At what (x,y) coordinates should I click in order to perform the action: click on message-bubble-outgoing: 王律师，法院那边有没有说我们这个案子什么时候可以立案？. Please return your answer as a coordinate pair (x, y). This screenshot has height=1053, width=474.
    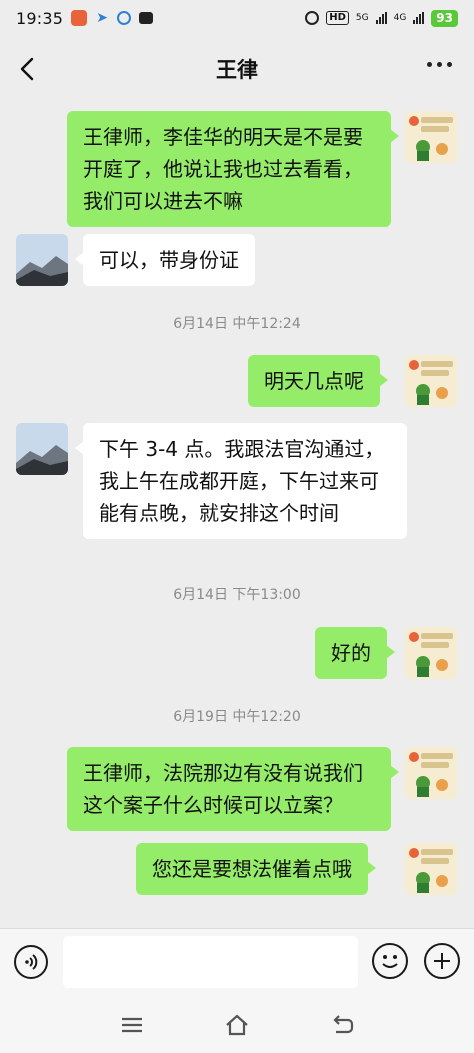
    Looking at the image, I should click on (233, 789).